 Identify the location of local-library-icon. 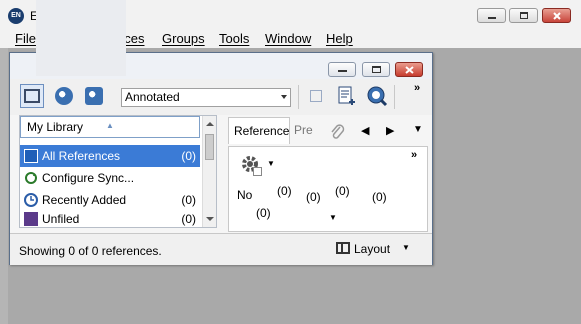
(32, 96).